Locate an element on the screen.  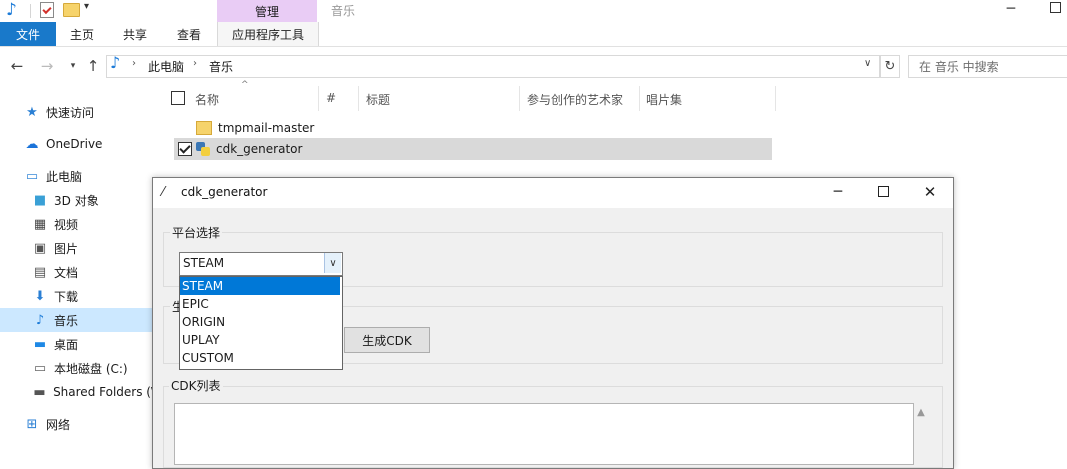
quick-access-dropdown-icon: ▾ is located at coordinates (86, 6).